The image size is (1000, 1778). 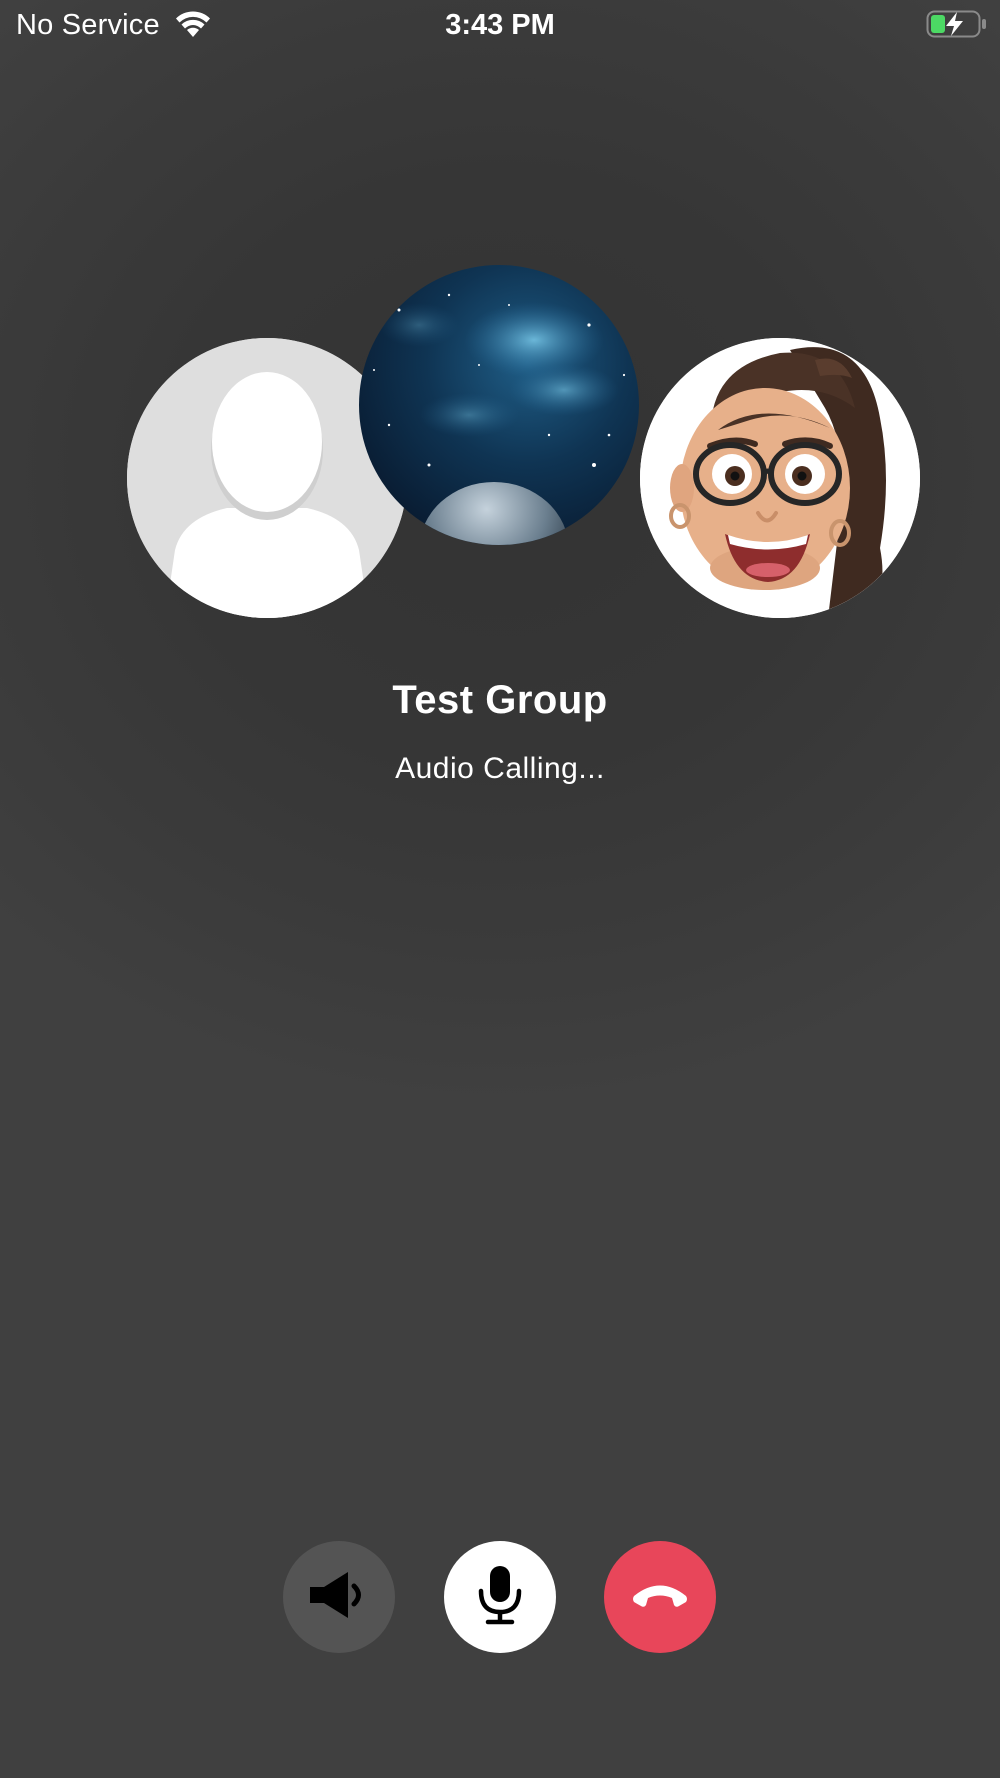 I want to click on space-nebula-avatar, so click(x=499, y=405).